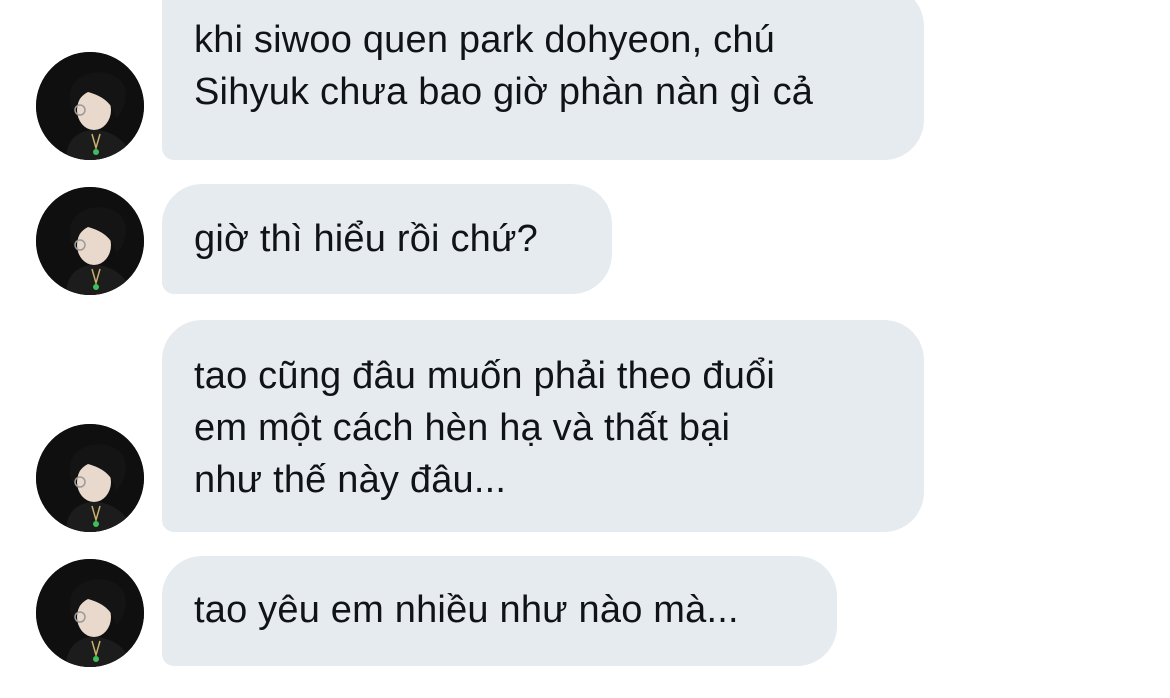 Image resolution: width=1170 pixels, height=698 pixels. Describe the element at coordinates (387, 239) in the screenshot. I see `message-bubble: giờ thì hiểu rồi chứ?` at that location.